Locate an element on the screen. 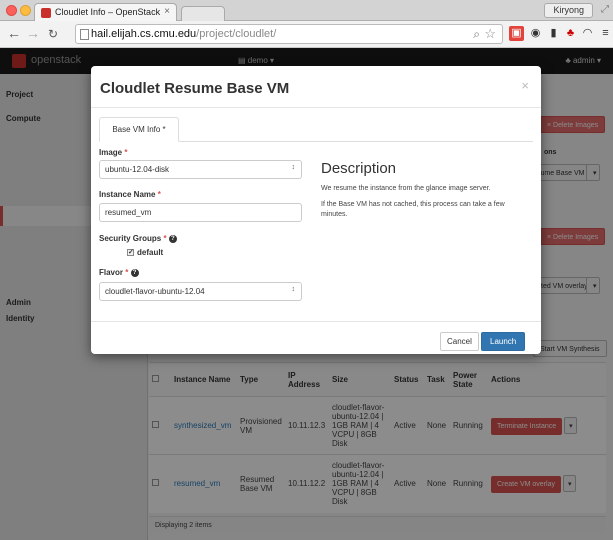  instance-name-label: Instance Name * is located at coordinates (130, 194).